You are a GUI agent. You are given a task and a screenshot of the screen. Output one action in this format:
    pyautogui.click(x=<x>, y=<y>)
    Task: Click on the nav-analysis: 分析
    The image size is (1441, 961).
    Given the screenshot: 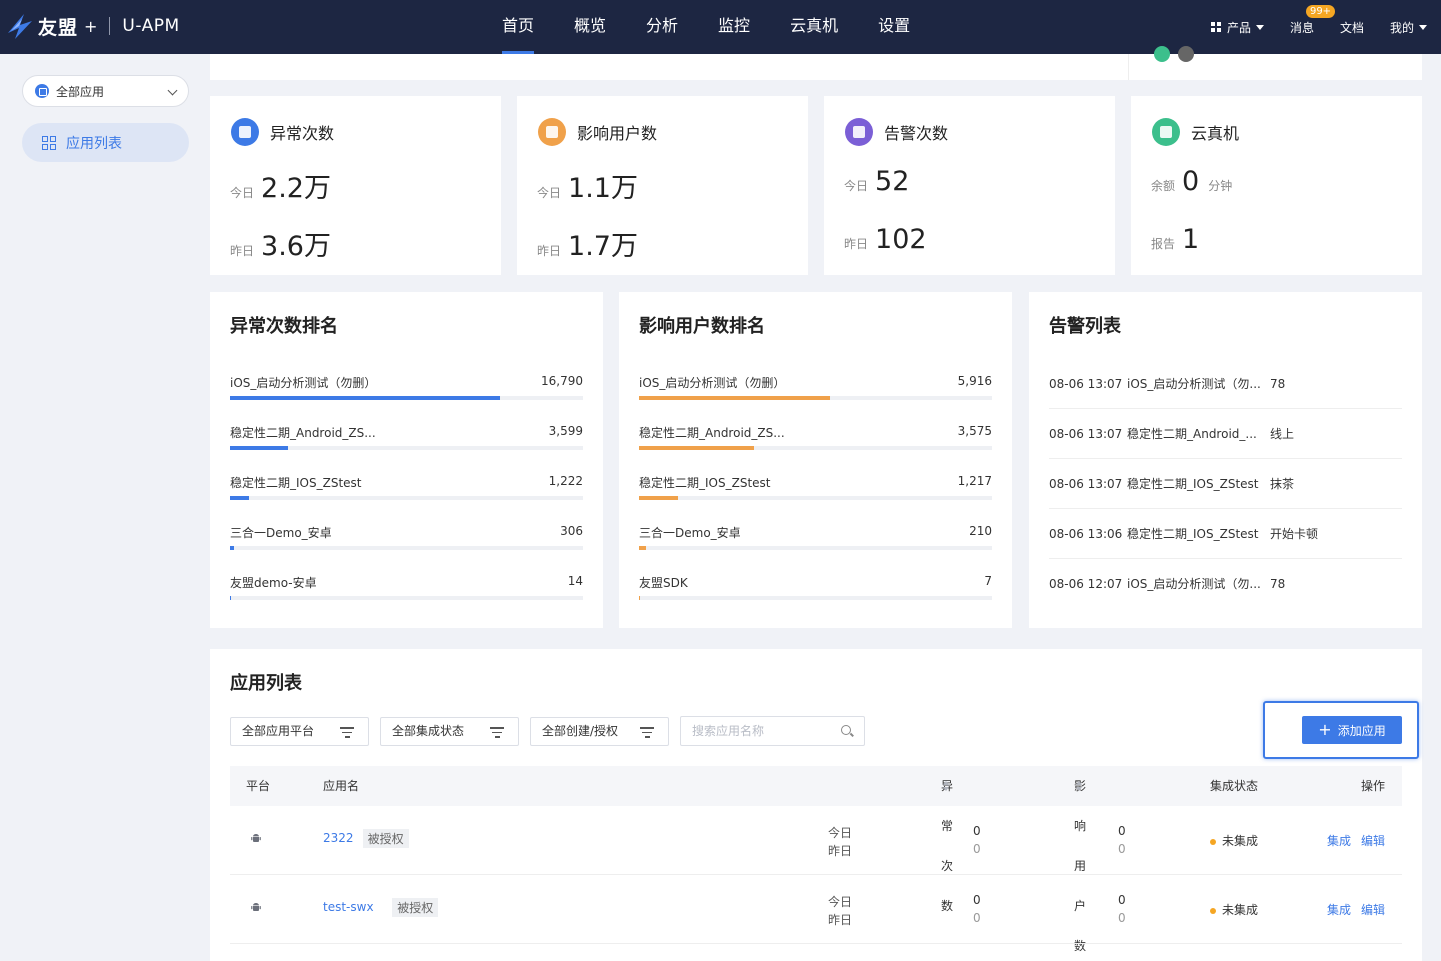 What is the action you would take?
    pyautogui.click(x=662, y=27)
    